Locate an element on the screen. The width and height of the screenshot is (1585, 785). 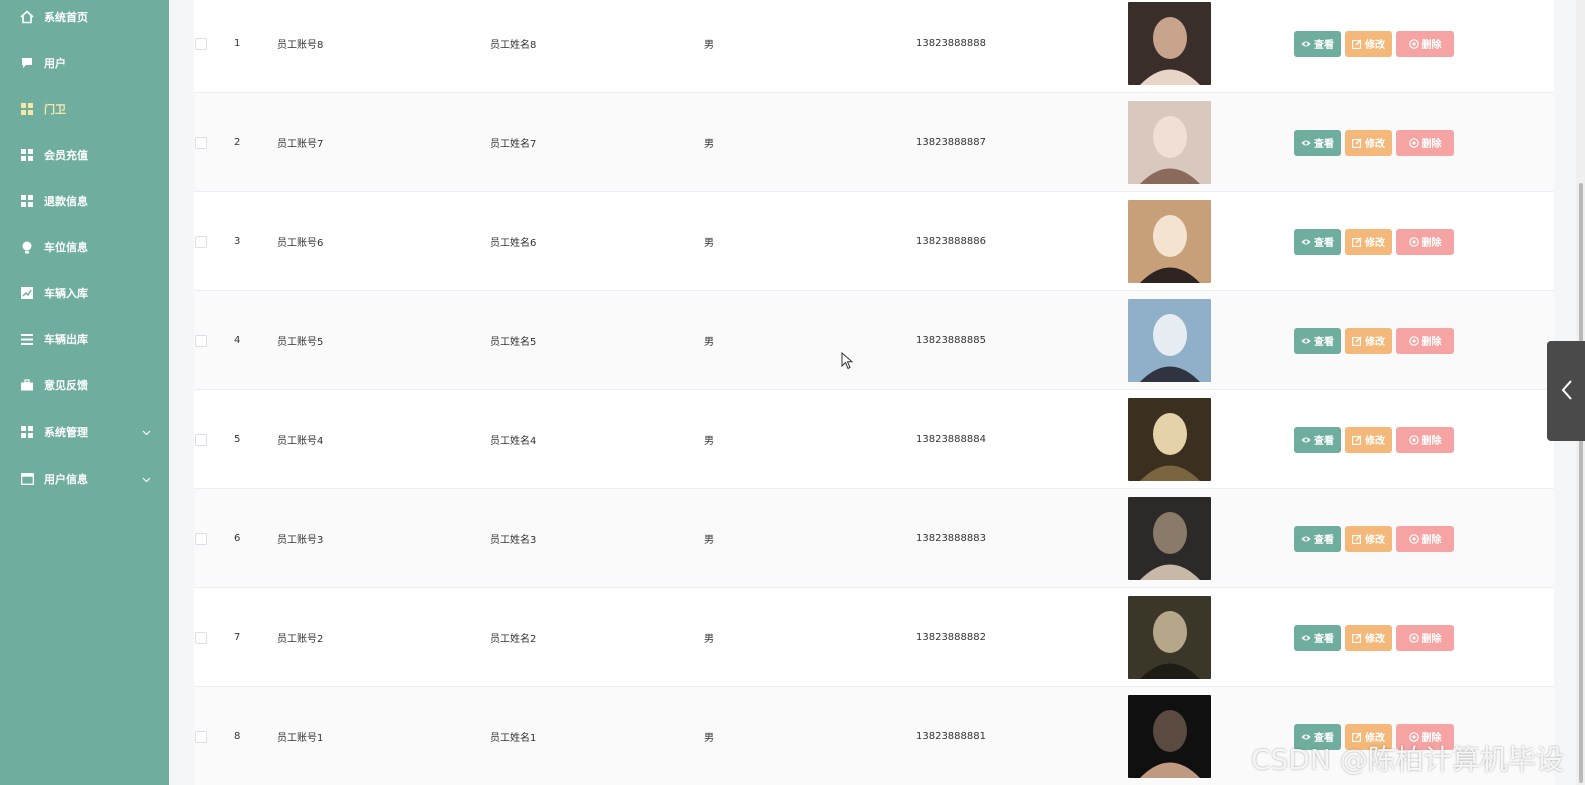
staff-phone: 13823888887 is located at coordinates (951, 142).